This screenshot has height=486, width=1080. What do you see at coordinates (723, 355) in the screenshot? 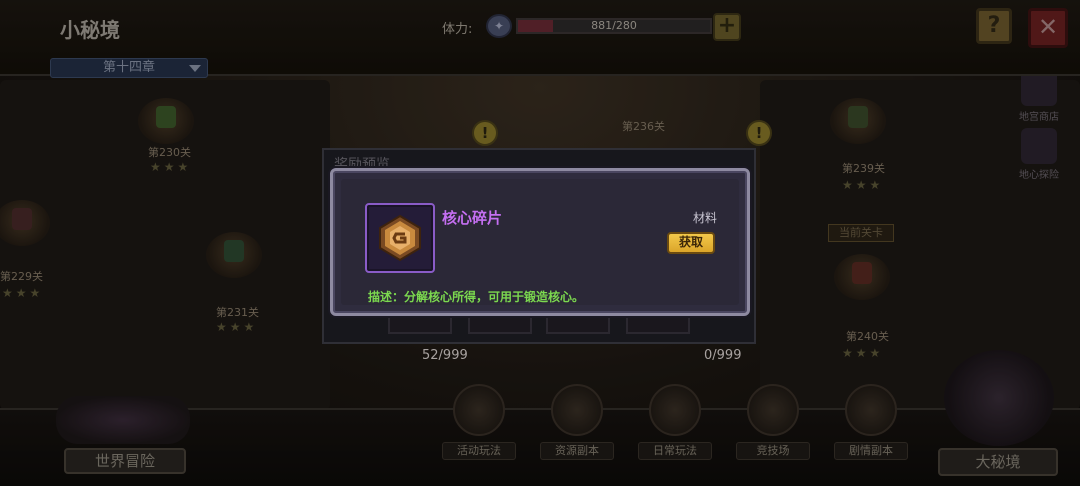
I see `reward-count-right: 0/999` at bounding box center [723, 355].